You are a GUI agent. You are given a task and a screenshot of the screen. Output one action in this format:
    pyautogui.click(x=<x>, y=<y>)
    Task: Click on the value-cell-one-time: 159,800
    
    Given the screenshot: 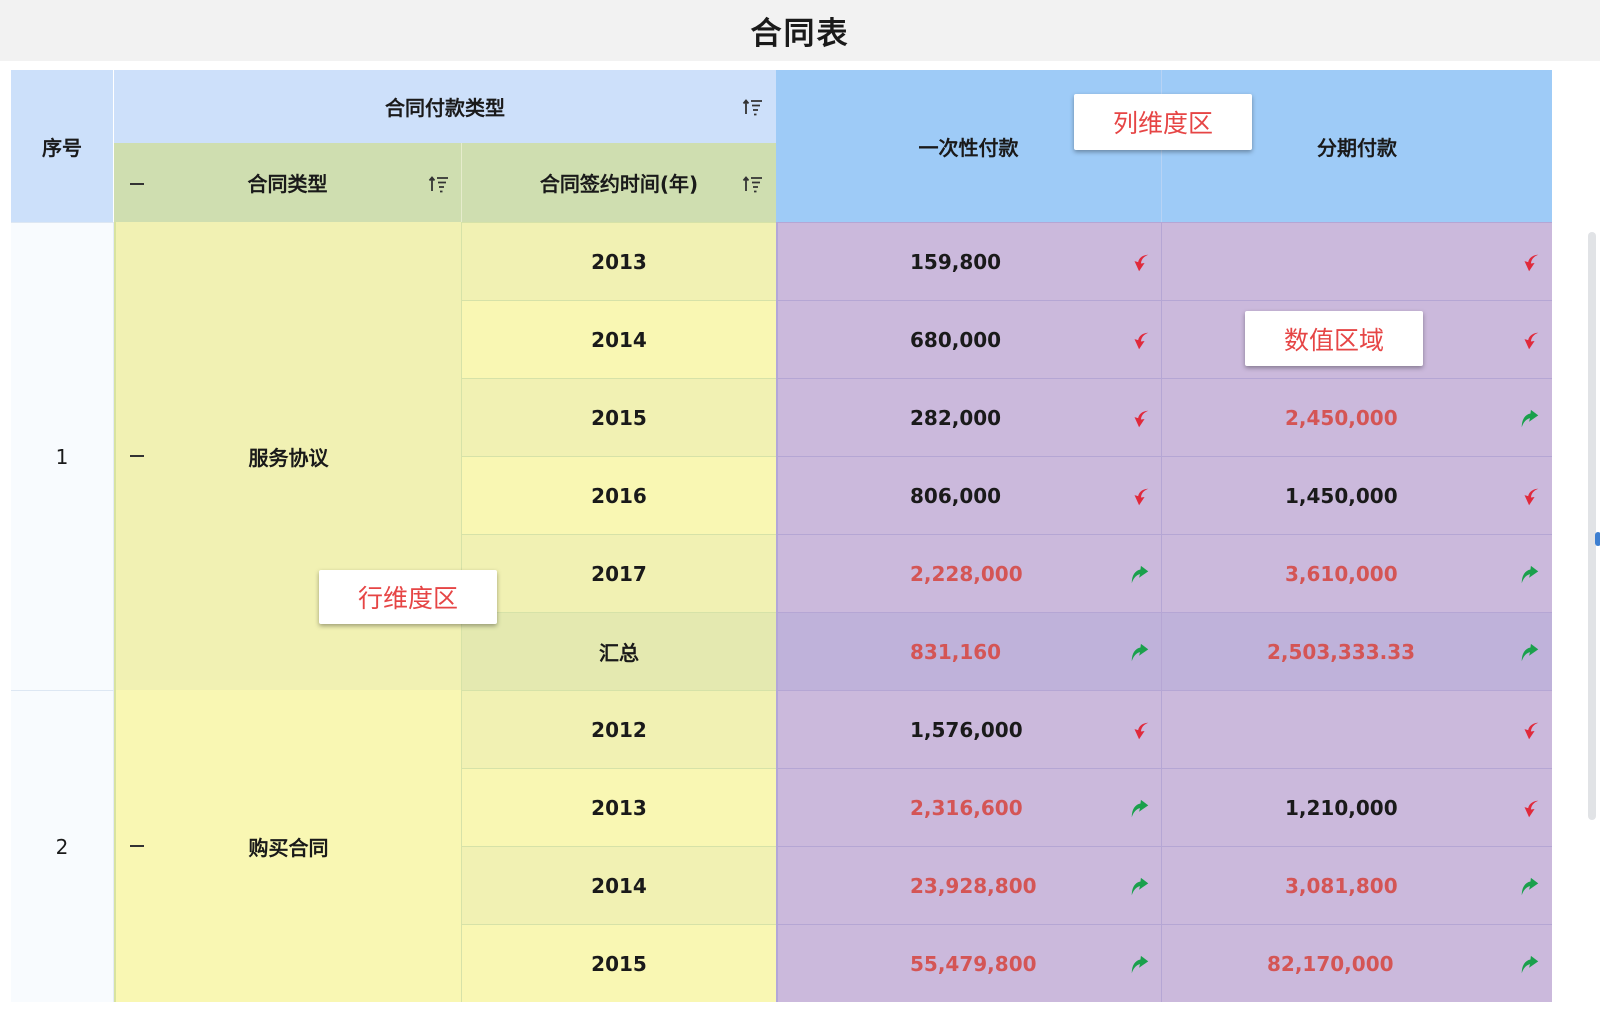 What is the action you would take?
    pyautogui.click(x=969, y=261)
    